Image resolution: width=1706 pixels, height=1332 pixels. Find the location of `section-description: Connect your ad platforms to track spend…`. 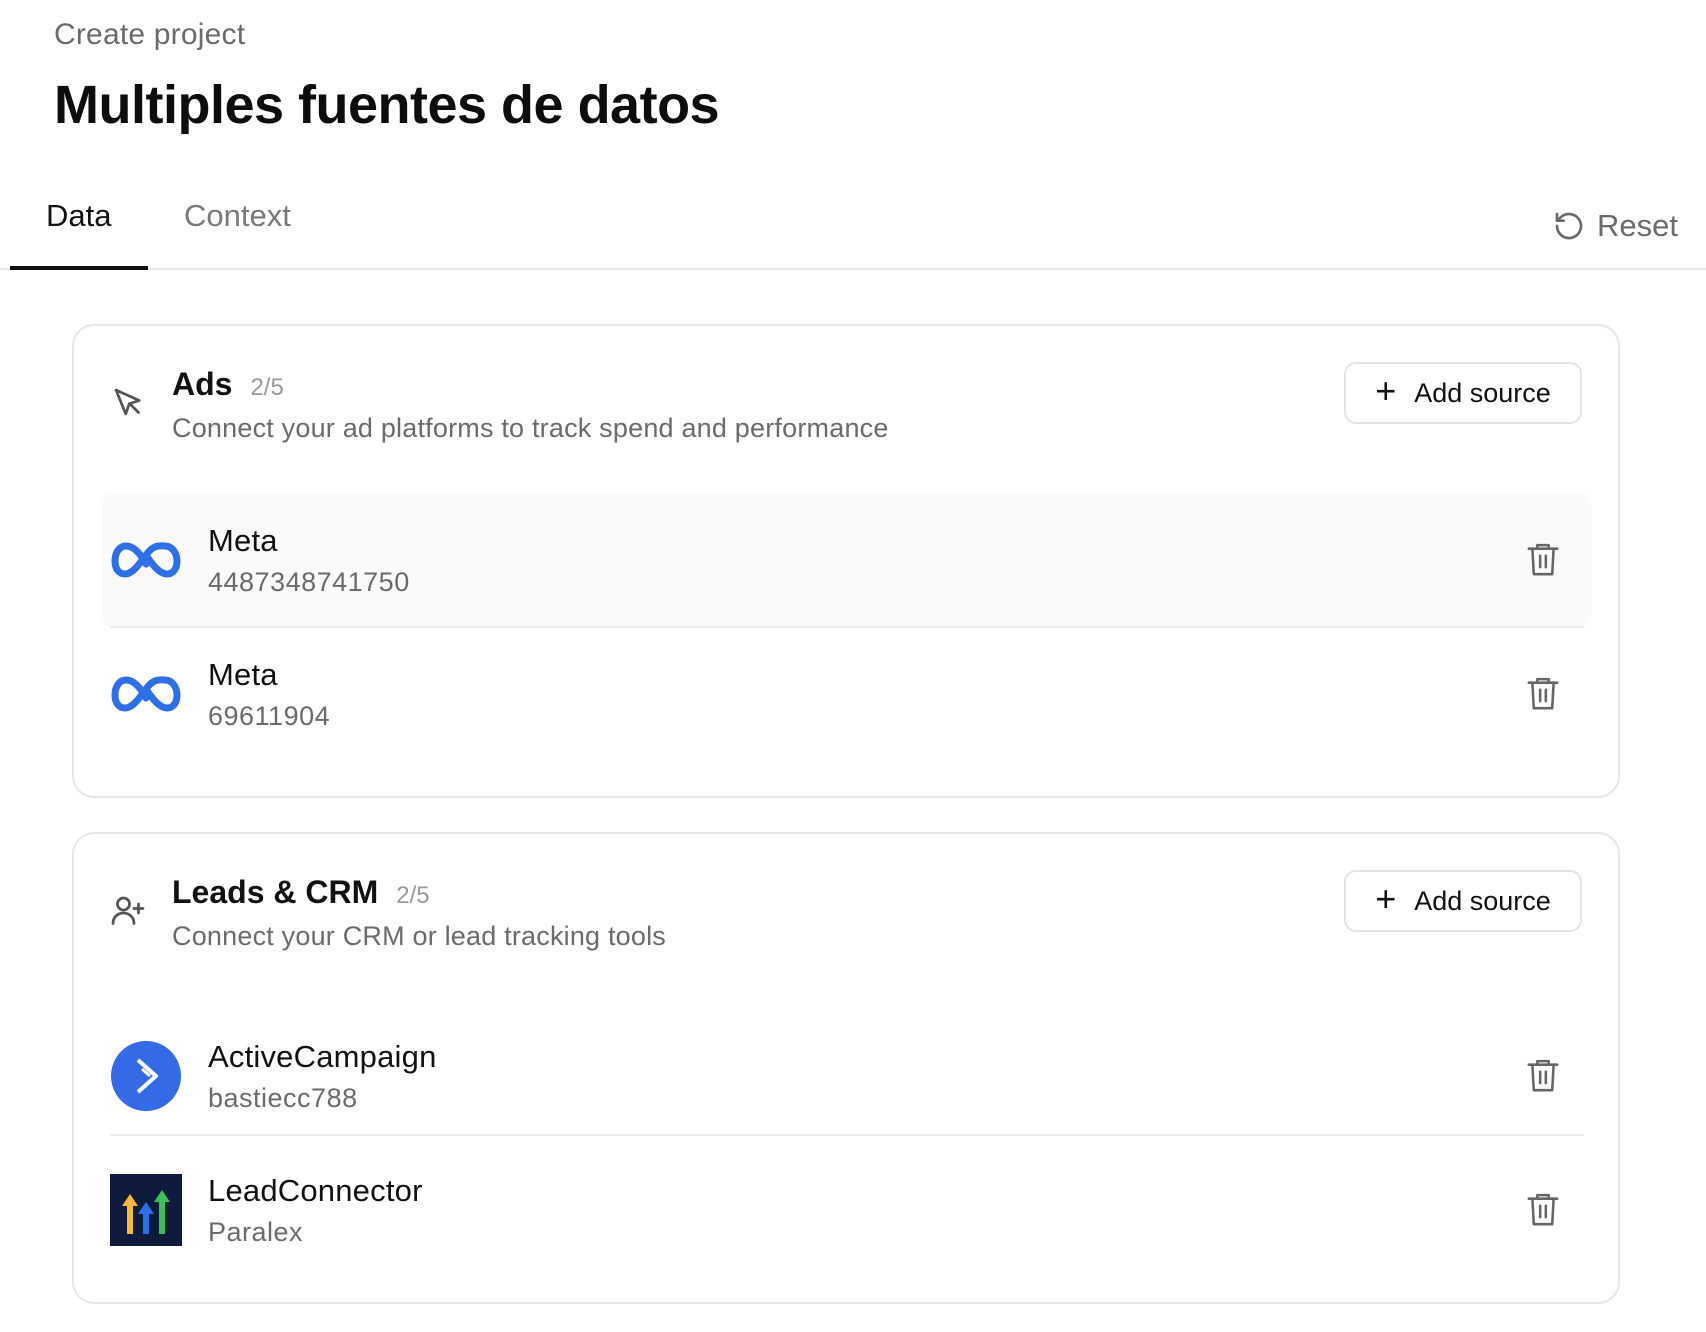

section-description: Connect your ad platforms to track spend… is located at coordinates (530, 428).